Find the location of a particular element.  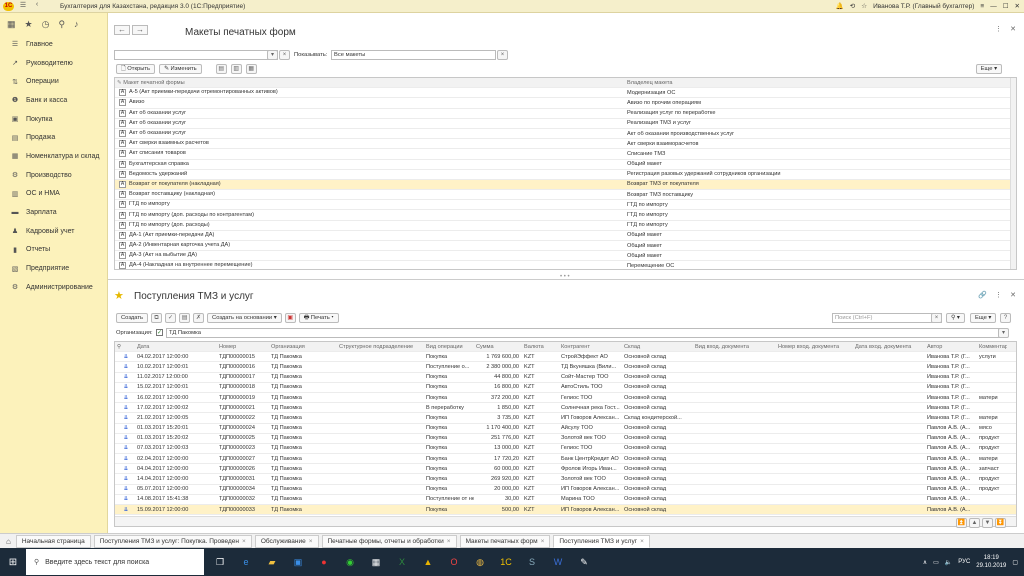

window-tab: Обслуживание × is located at coordinates (286, 541).